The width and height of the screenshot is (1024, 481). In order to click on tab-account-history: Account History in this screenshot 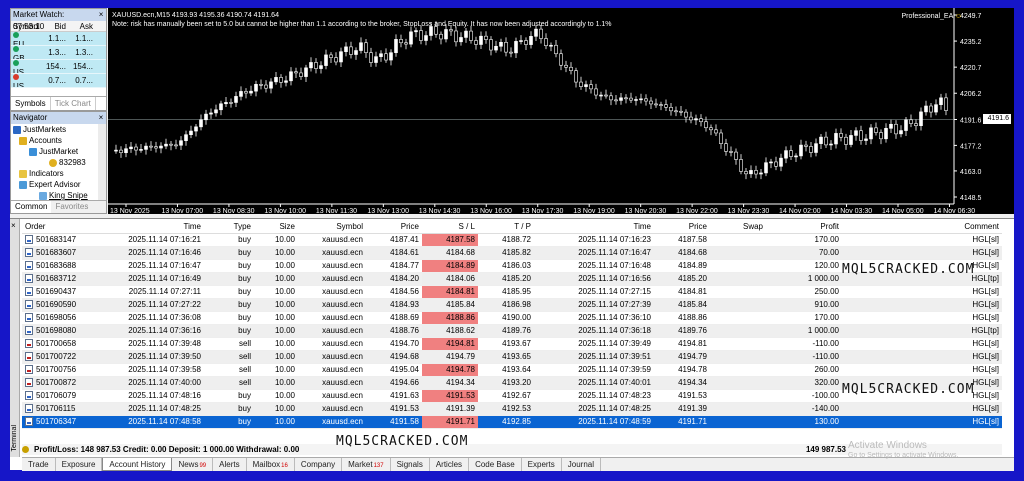, I will do `click(137, 464)`.